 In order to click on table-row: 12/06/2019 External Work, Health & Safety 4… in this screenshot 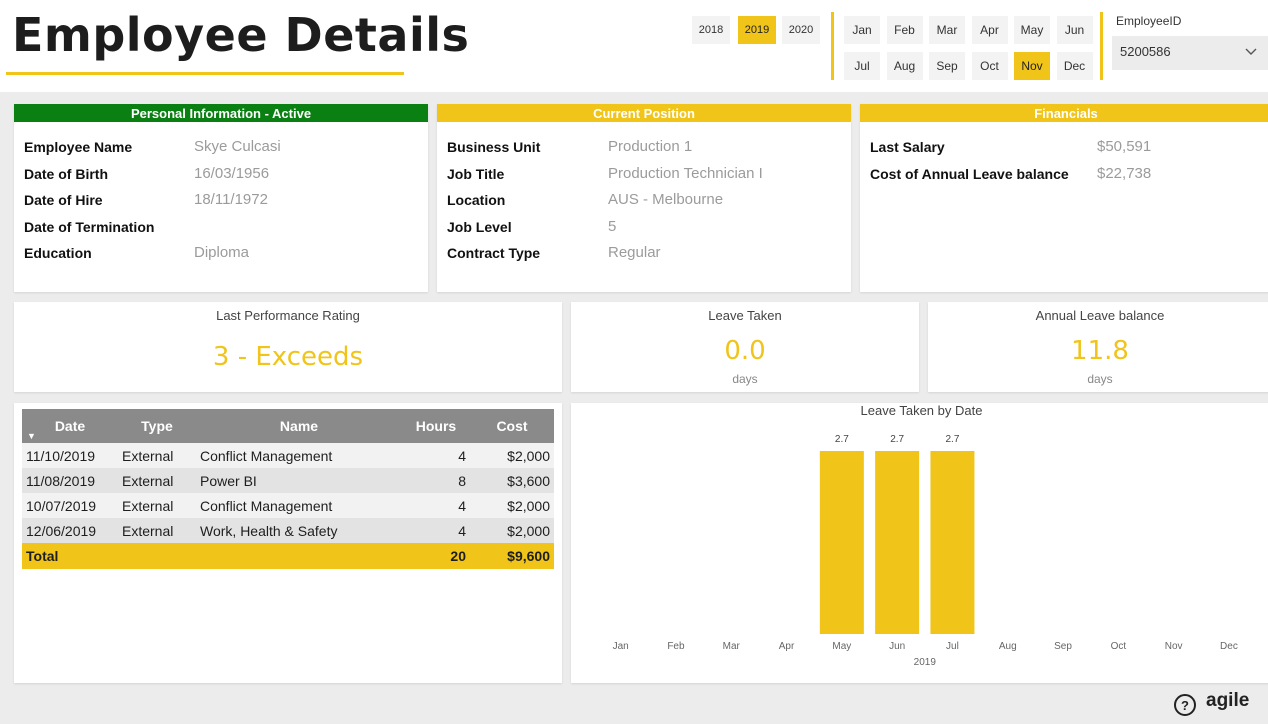, I will do `click(288, 530)`.